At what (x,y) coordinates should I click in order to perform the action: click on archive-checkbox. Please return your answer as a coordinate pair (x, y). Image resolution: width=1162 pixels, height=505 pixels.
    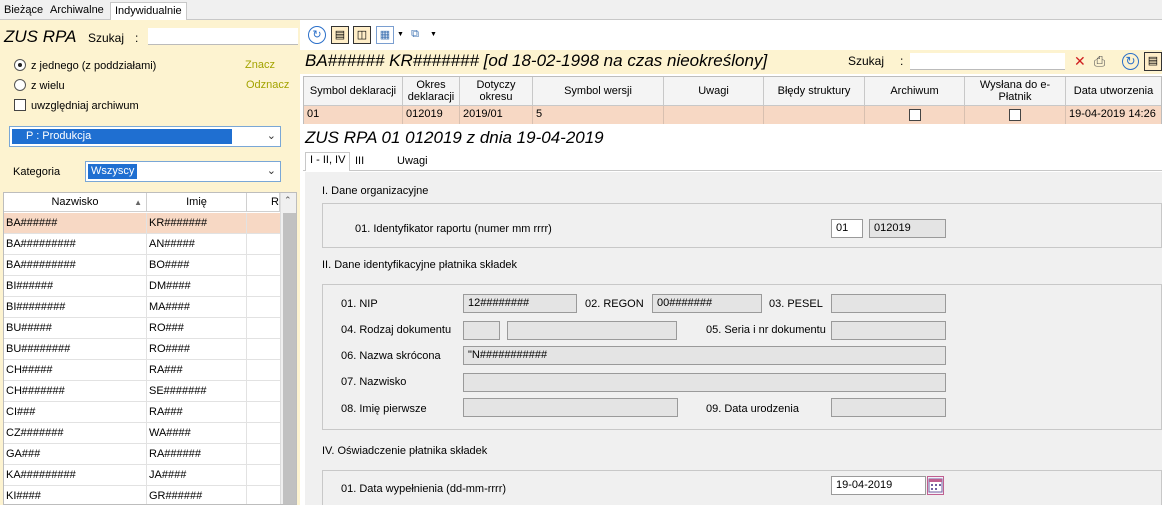
    Looking at the image, I should click on (20, 105).